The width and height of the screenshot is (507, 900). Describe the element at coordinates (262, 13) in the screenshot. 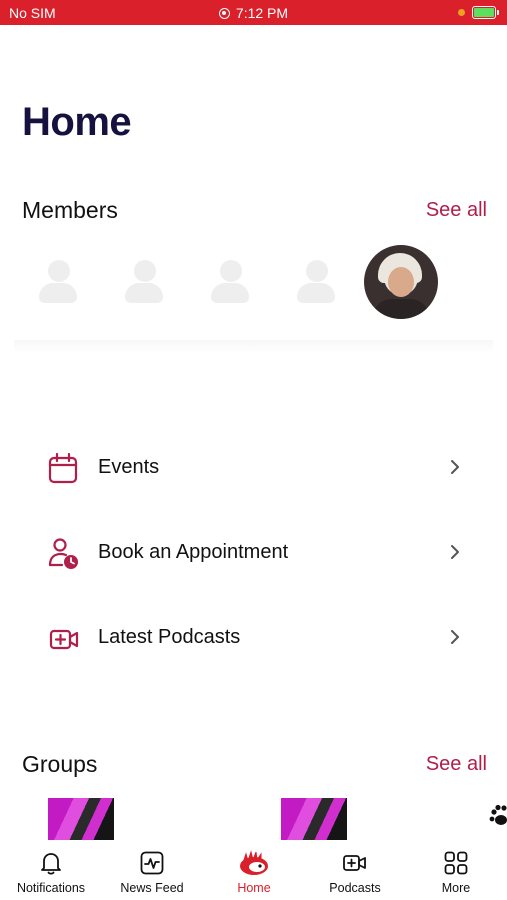

I see `clock-label: 7:12 PM` at that location.